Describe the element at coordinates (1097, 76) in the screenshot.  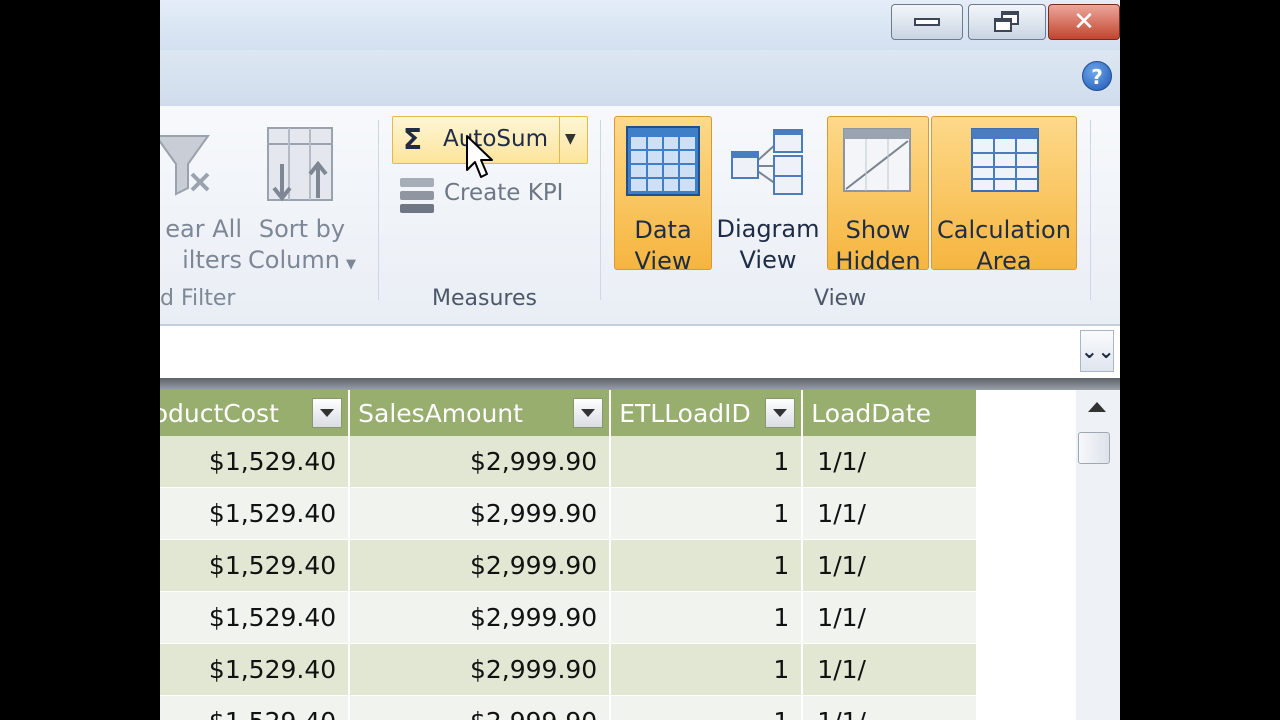
I see `help-icon: ?` at that location.